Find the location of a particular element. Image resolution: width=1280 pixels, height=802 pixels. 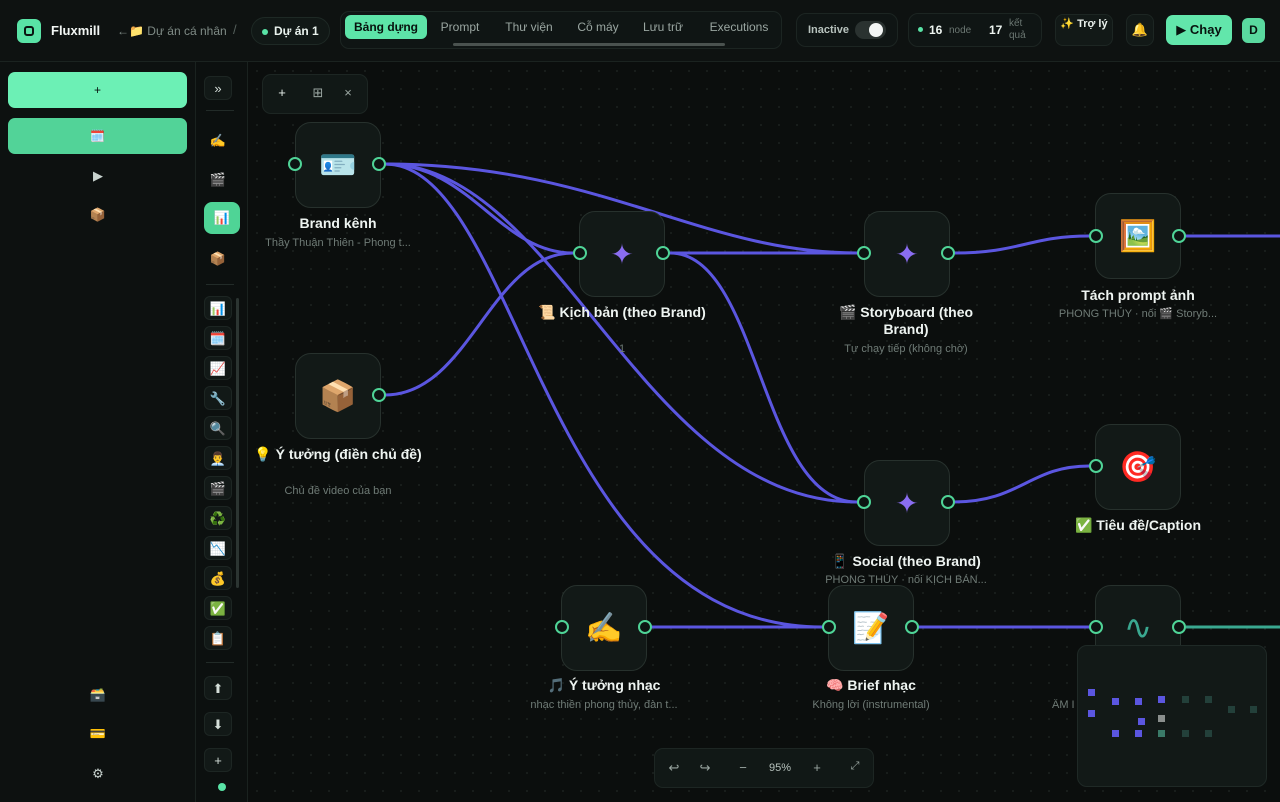

user-avatar: D is located at coordinates (1253, 30).